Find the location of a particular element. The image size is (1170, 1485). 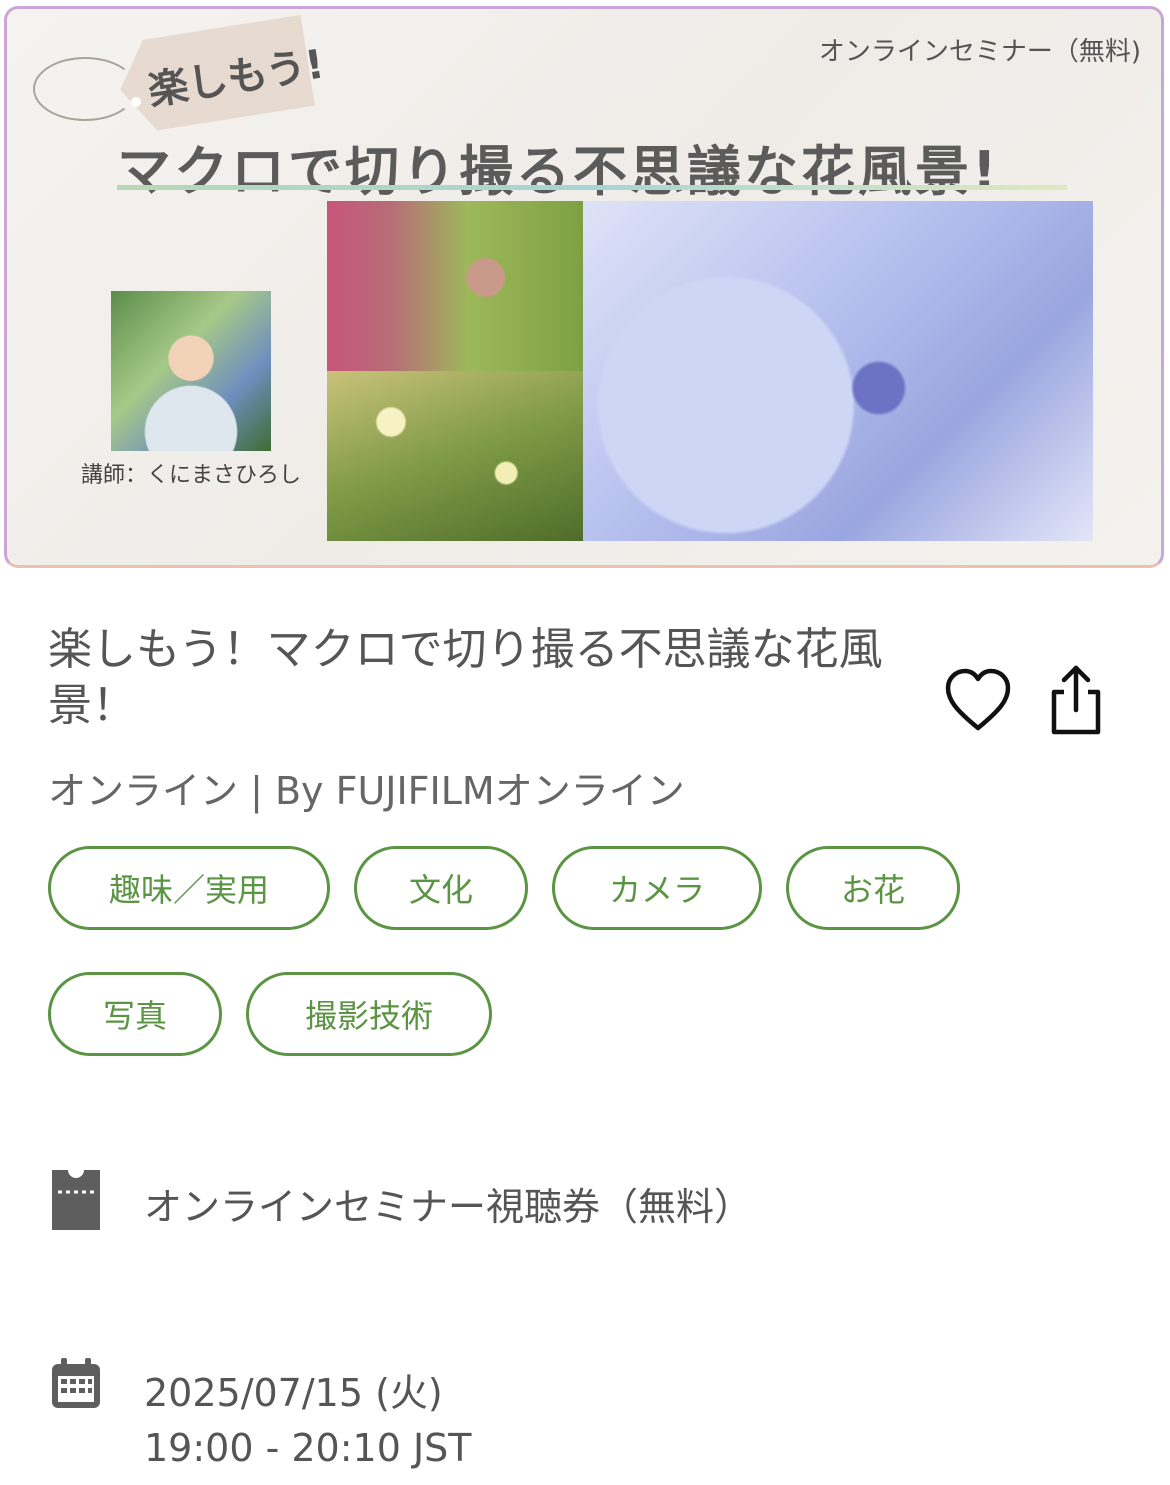

instructor-caption: 講師：くにまさひろし is located at coordinates (191, 475).